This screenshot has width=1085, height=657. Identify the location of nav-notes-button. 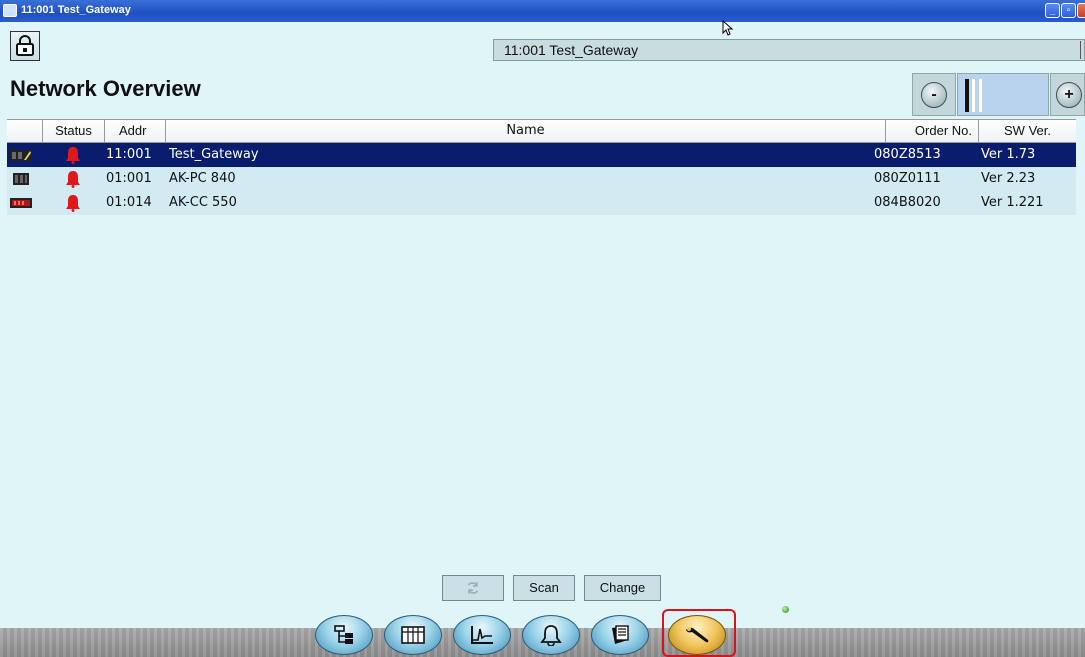
(620, 635).